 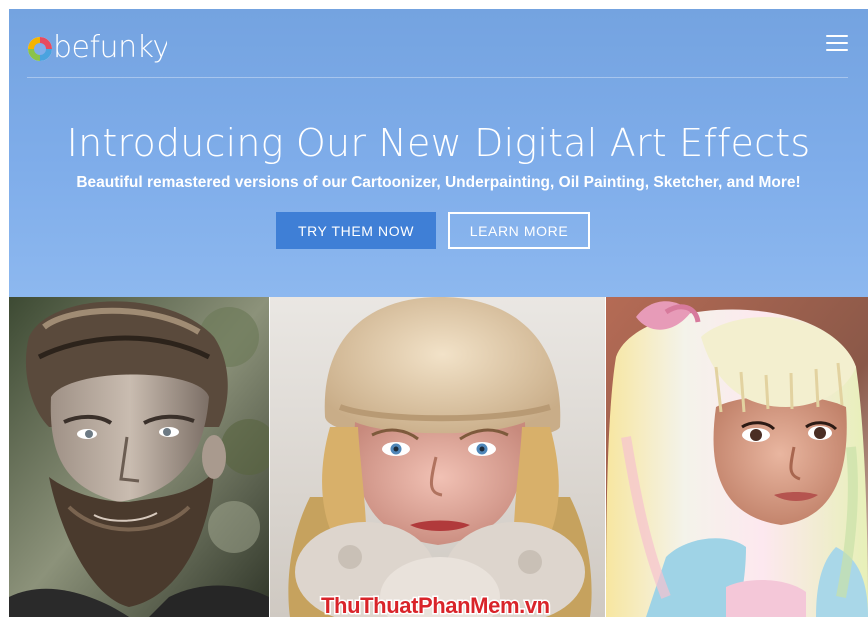 What do you see at coordinates (437, 77) in the screenshot?
I see `nav-divider` at bounding box center [437, 77].